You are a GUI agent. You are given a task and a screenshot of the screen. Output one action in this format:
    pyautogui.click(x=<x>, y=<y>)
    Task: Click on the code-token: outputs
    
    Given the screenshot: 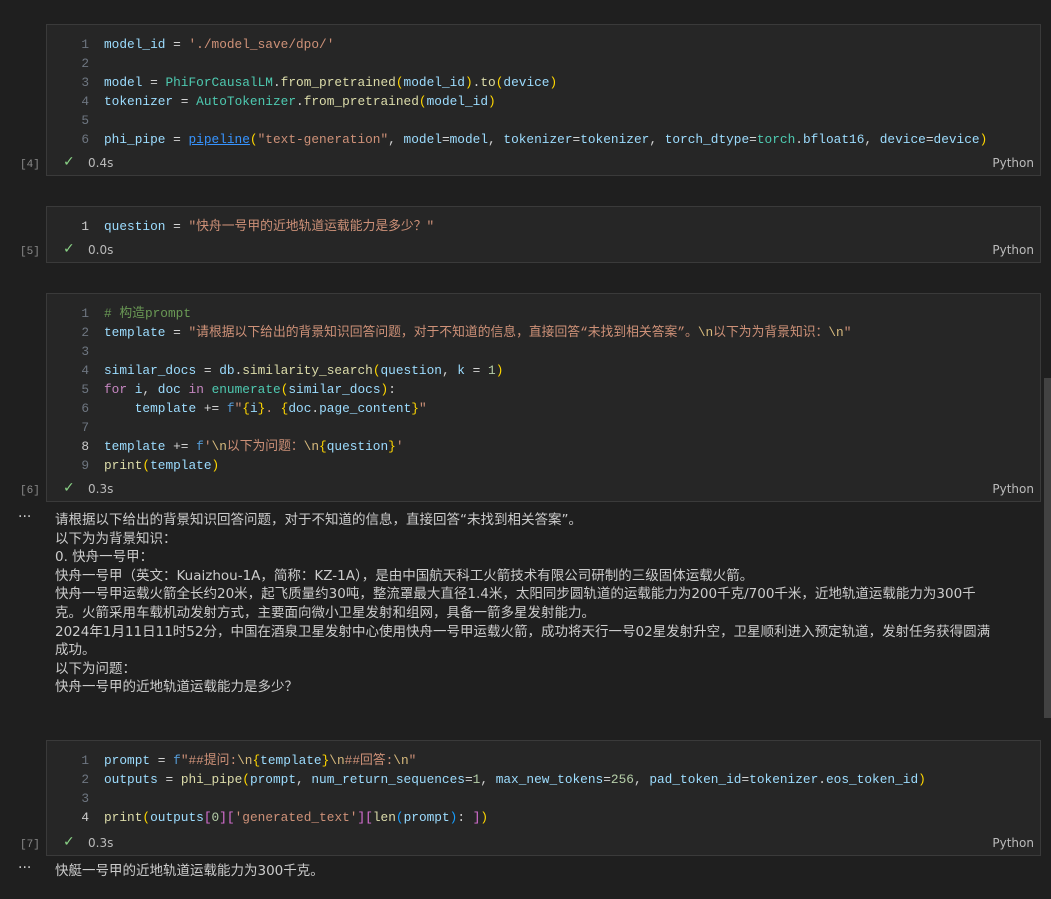 What is the action you would take?
    pyautogui.click(x=177, y=817)
    